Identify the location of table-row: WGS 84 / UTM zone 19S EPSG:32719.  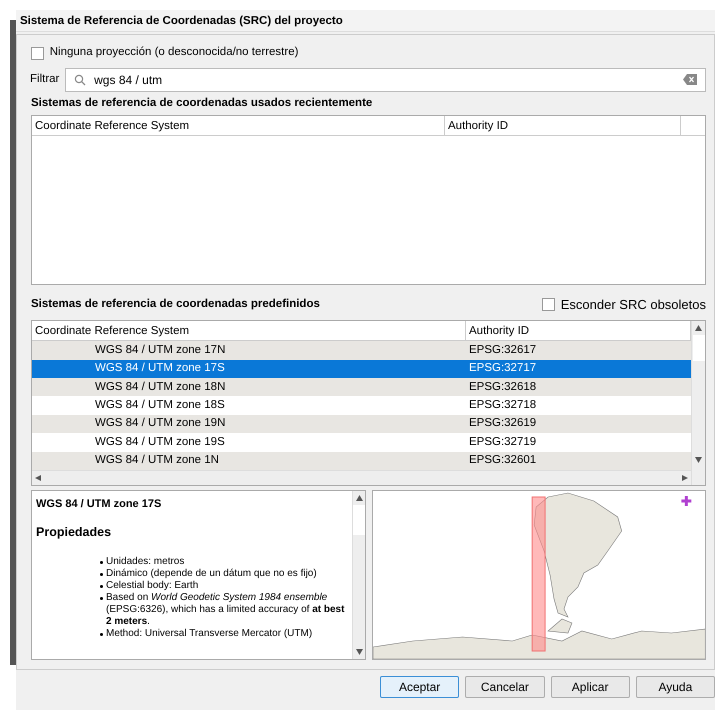
(361, 442).